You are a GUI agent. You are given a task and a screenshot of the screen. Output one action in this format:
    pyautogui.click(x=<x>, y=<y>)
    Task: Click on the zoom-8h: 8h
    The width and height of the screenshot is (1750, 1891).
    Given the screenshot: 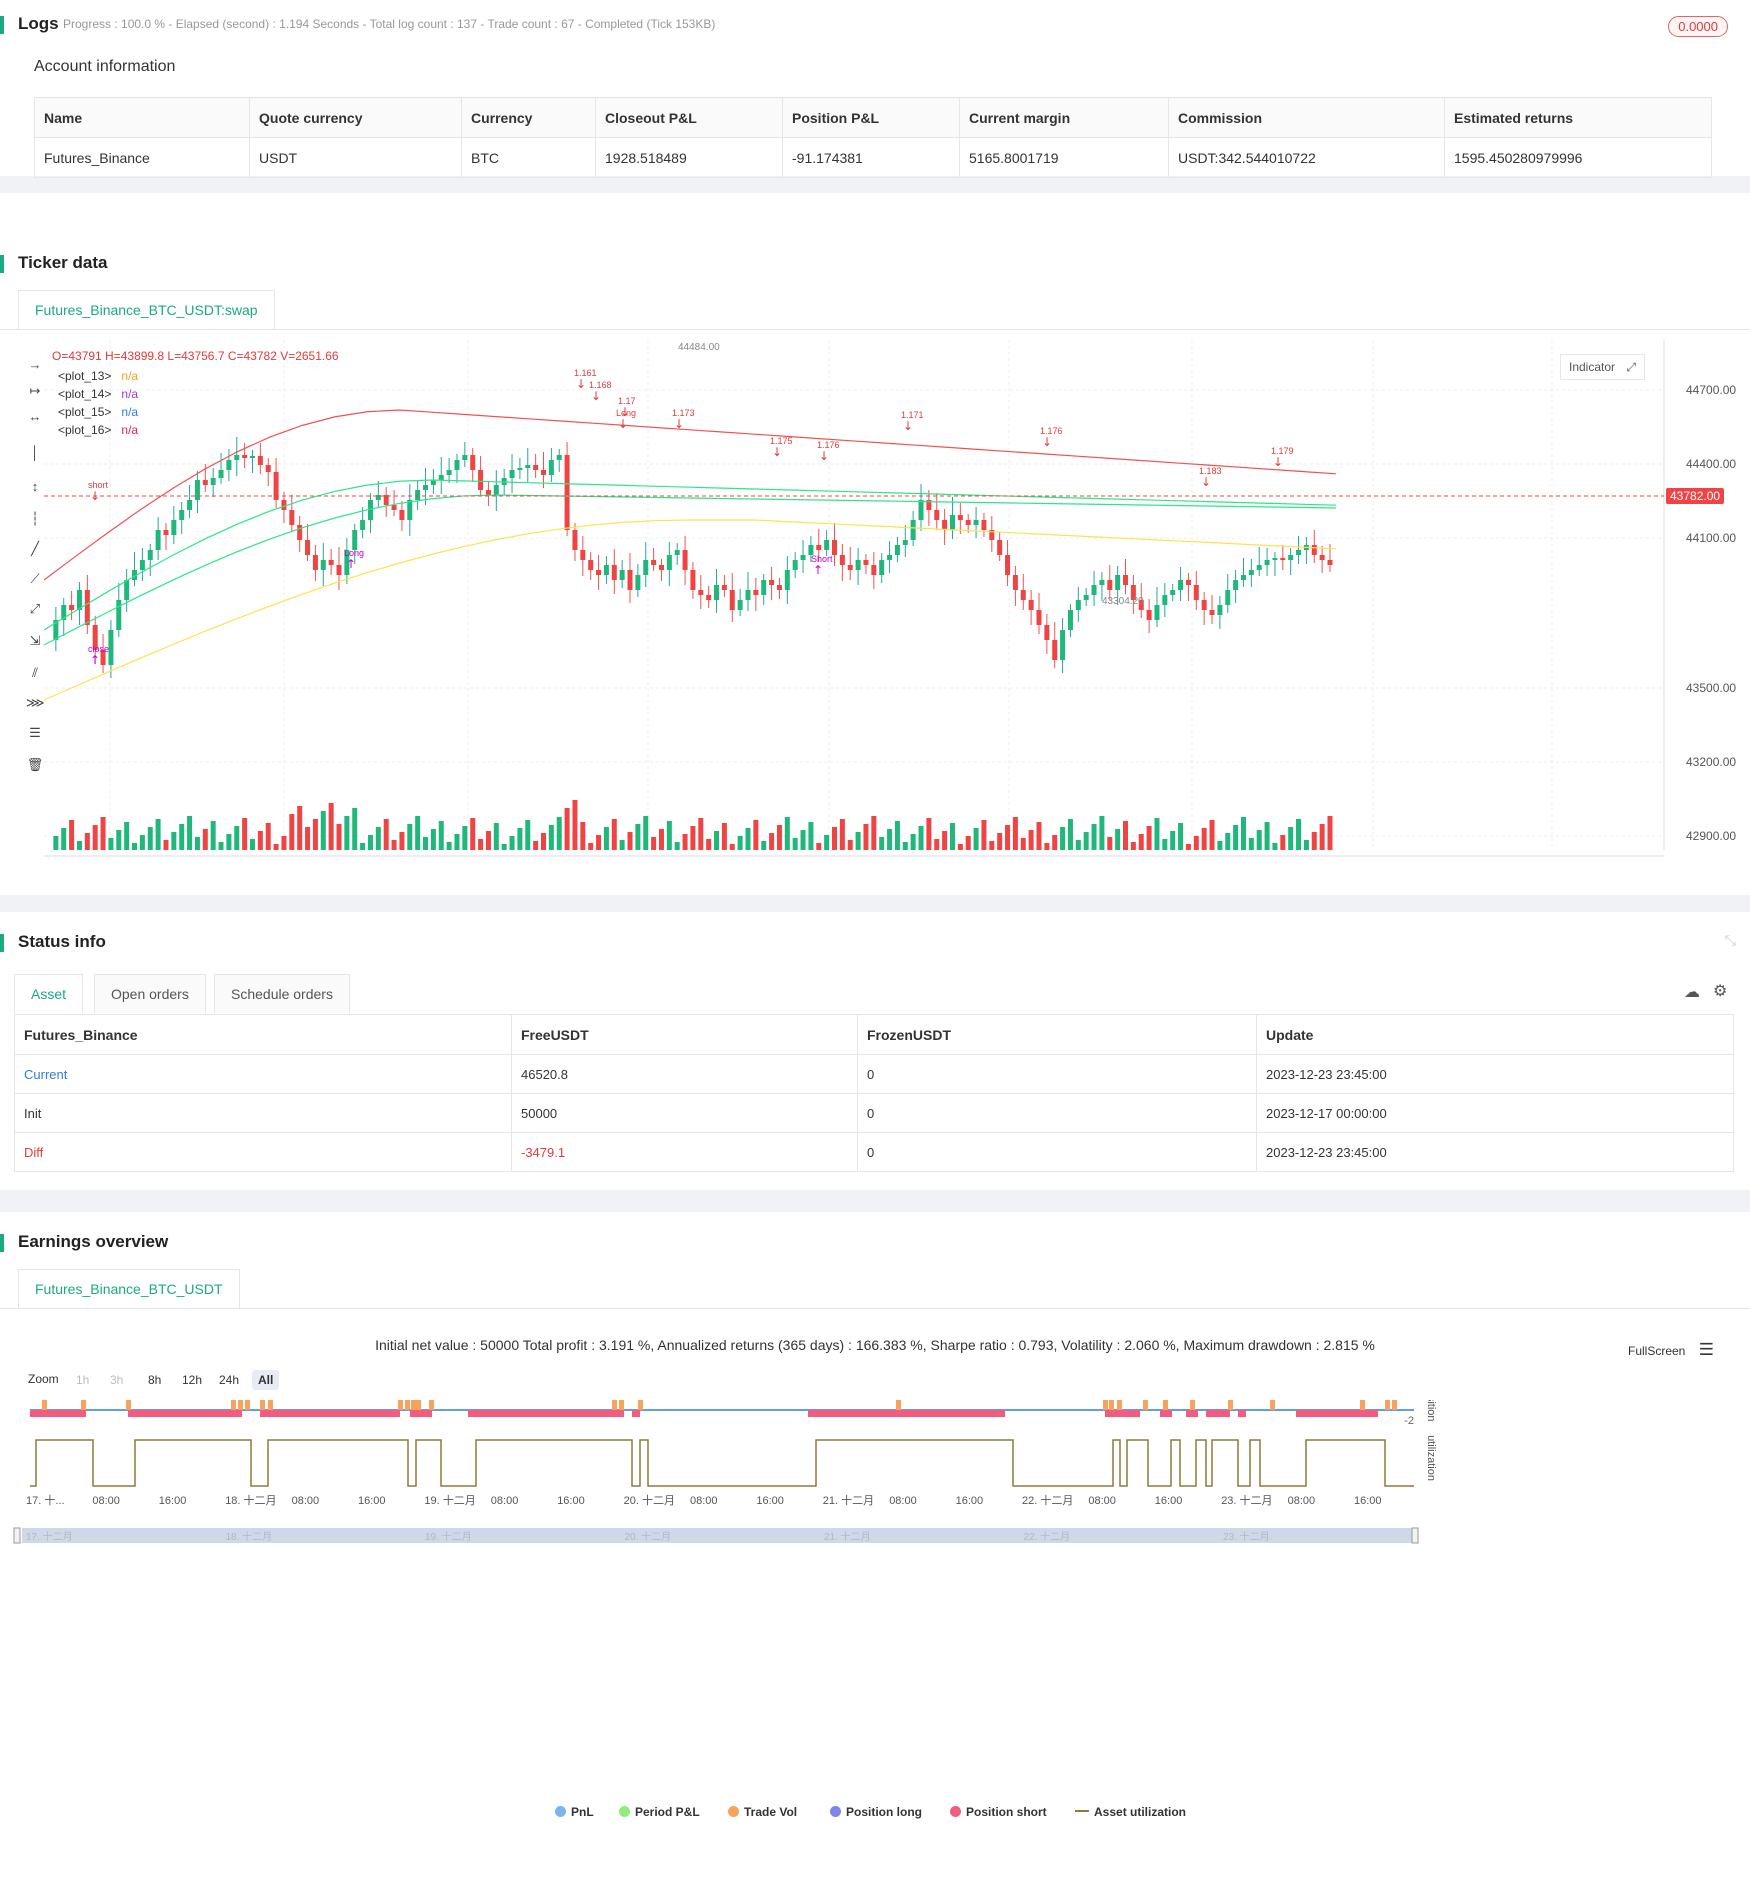 What is the action you would take?
    pyautogui.click(x=154, y=1380)
    